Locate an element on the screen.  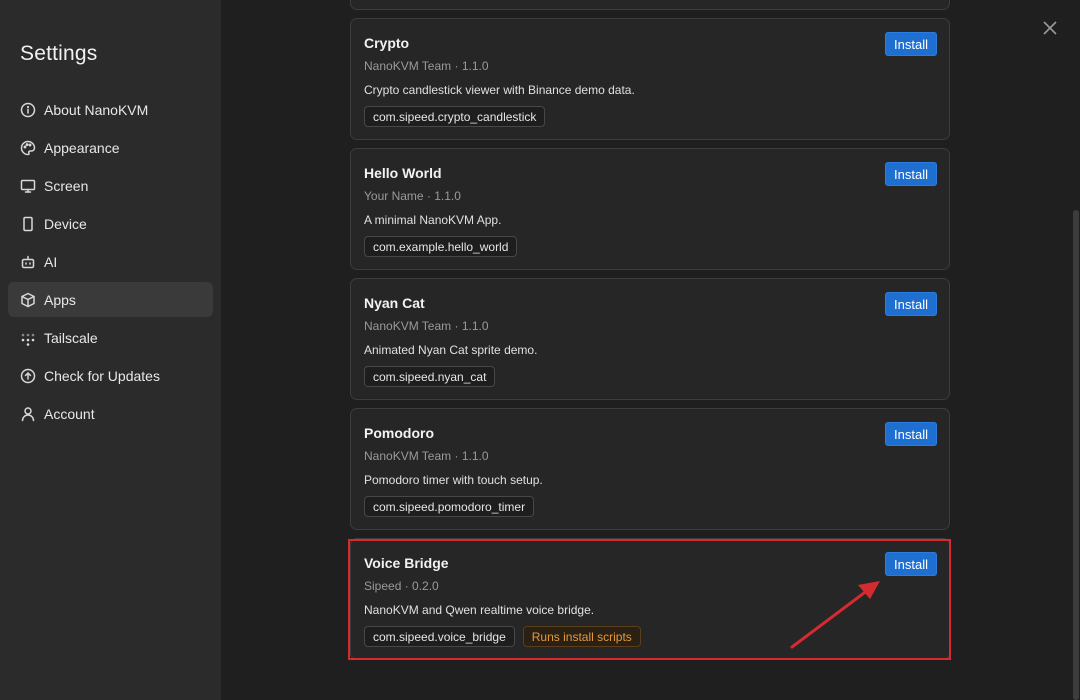
sidebar-item-label: AI is located at coordinates (51, 261).